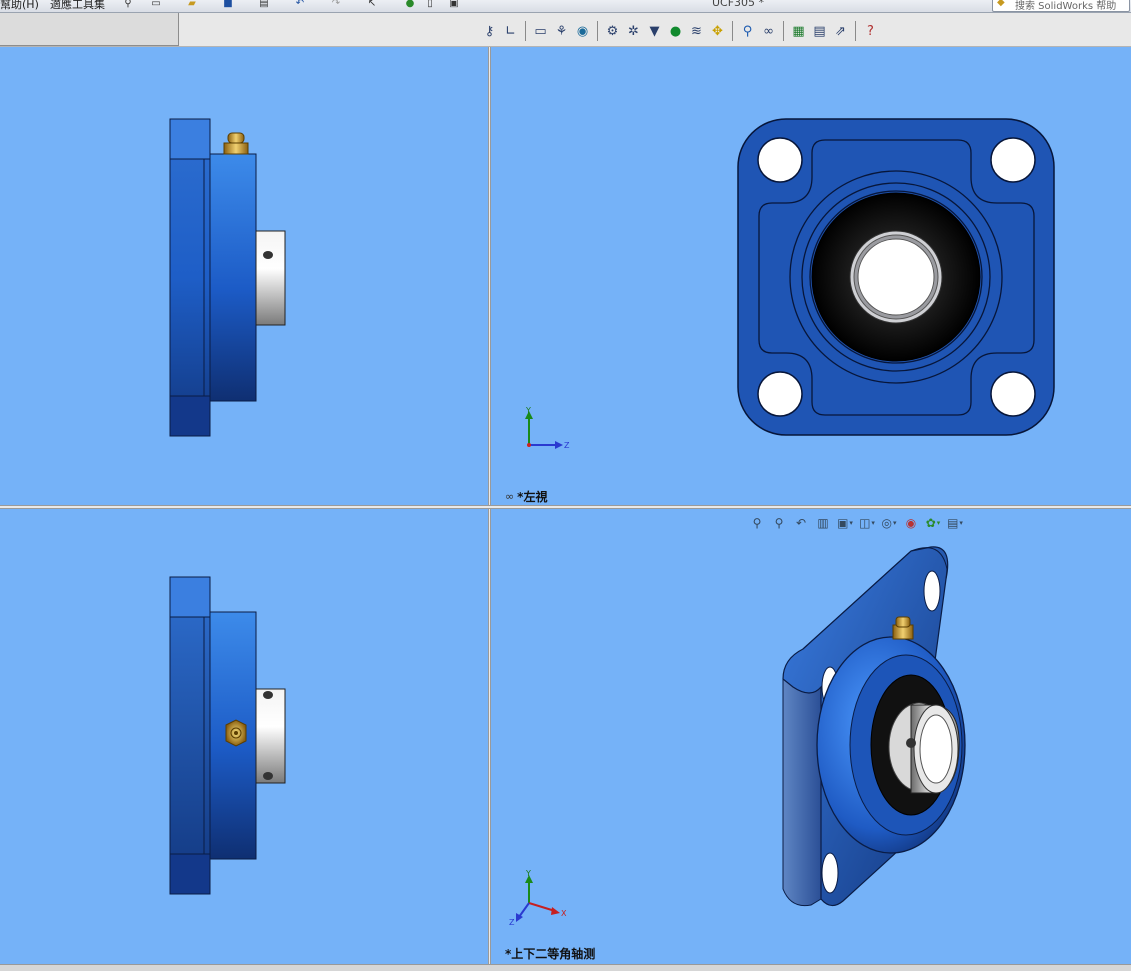 This screenshot has height=971, width=1131. Describe the element at coordinates (867, 523) in the screenshot. I see `display-style-icon: ◫ ▾` at that location.